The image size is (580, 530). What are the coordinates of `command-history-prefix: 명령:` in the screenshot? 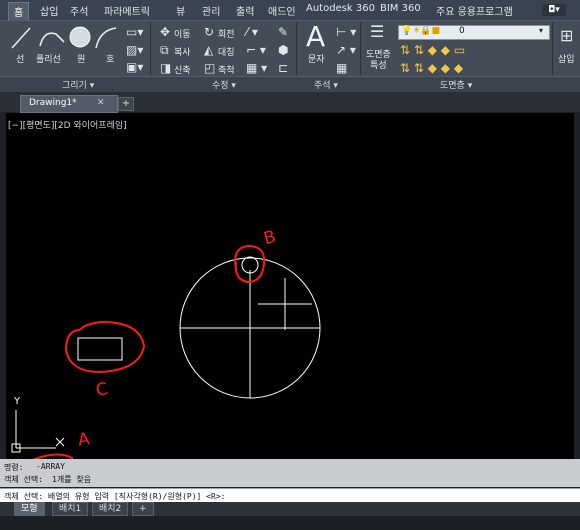 It's located at (14, 467).